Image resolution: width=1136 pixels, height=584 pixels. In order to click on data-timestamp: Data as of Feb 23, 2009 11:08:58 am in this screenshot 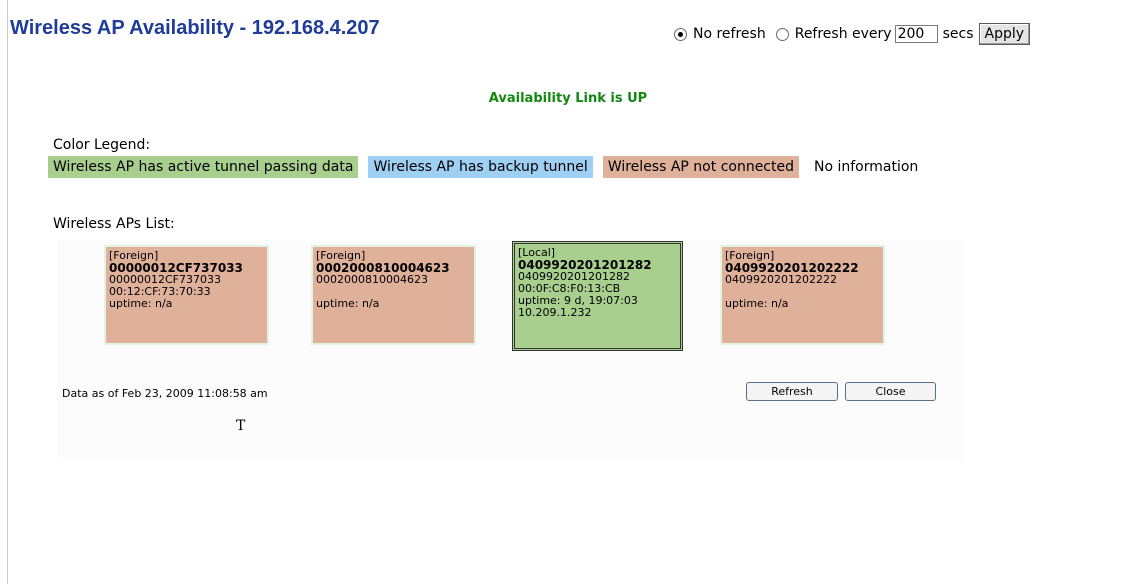, I will do `click(165, 393)`.